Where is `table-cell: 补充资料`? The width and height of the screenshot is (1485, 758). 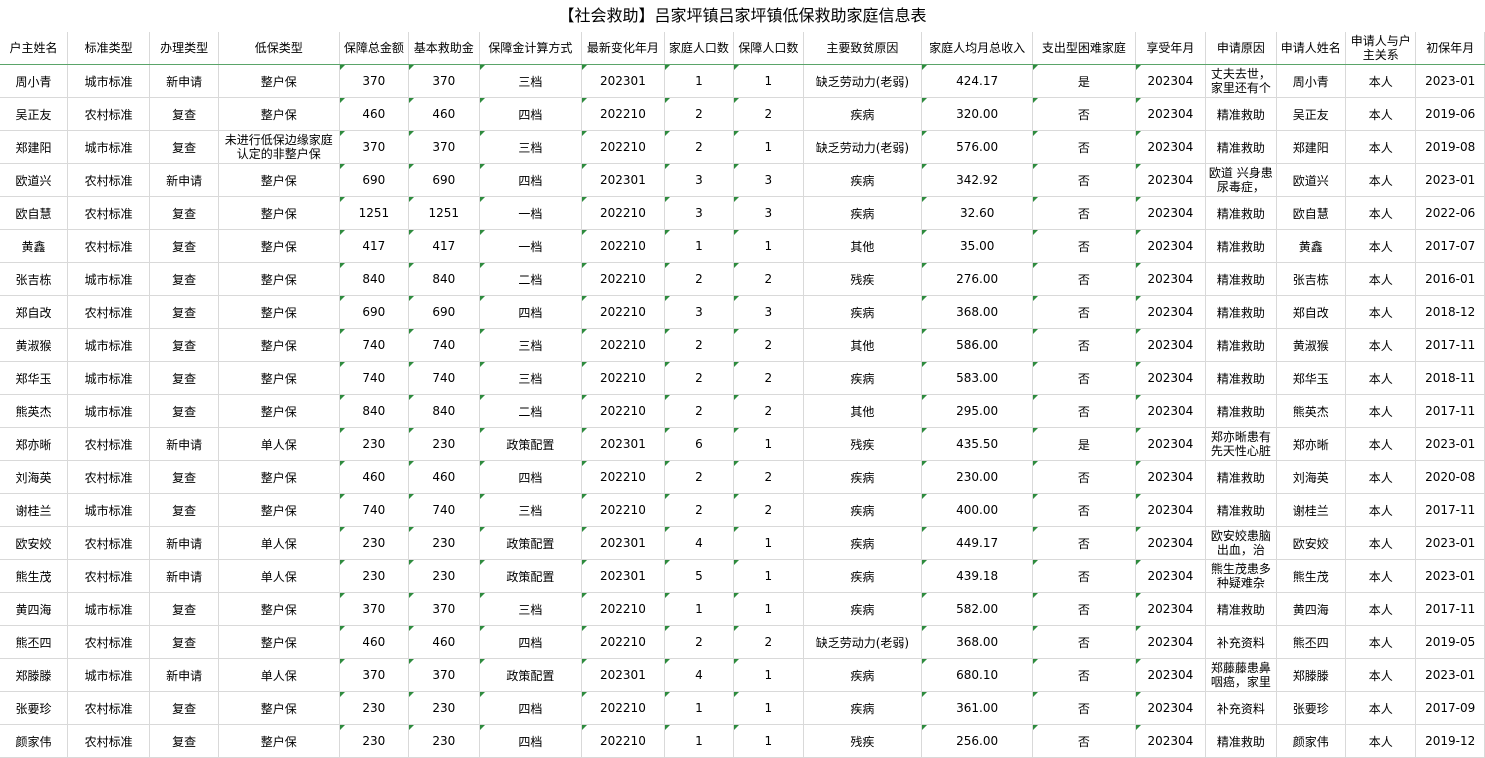 table-cell: 补充资料 is located at coordinates (1241, 642).